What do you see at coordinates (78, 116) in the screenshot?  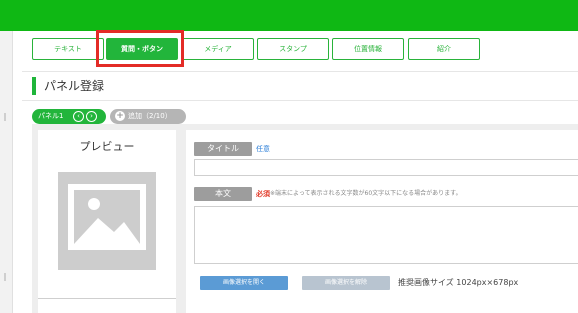 I see `chevron-left-icon: ‹` at bounding box center [78, 116].